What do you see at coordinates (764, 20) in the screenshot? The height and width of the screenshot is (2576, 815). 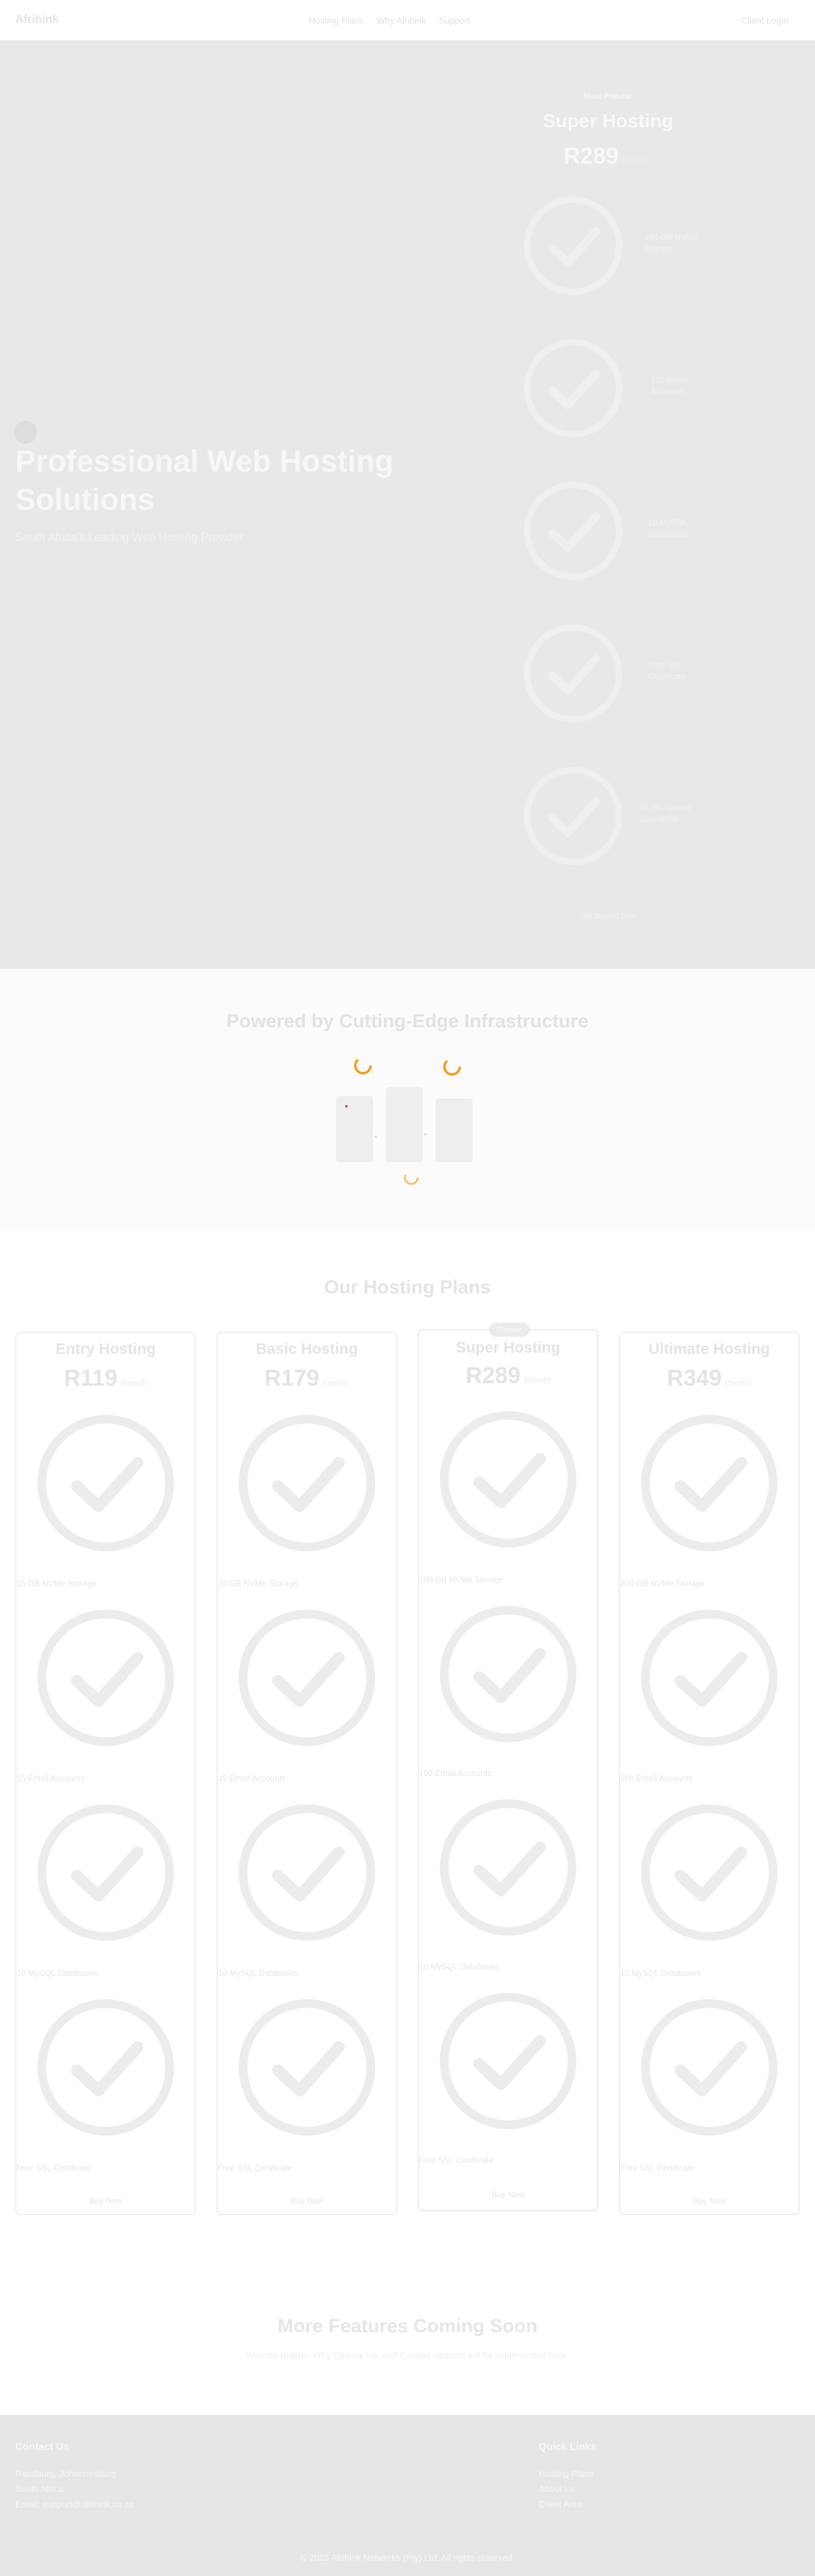 I see `client-login-link: Client Login` at bounding box center [764, 20].